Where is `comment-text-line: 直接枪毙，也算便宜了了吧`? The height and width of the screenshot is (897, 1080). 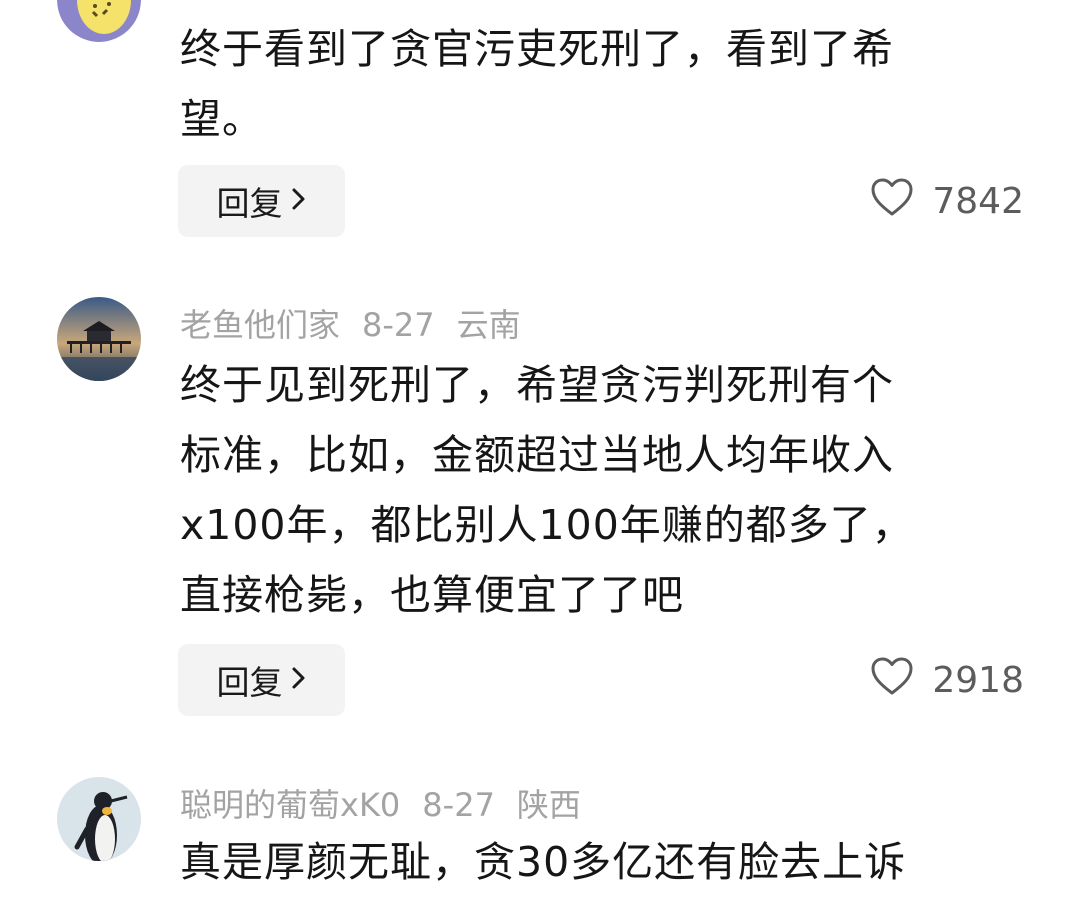
comment-text-line: 直接枪毙，也算便宜了了吧 is located at coordinates (432, 595).